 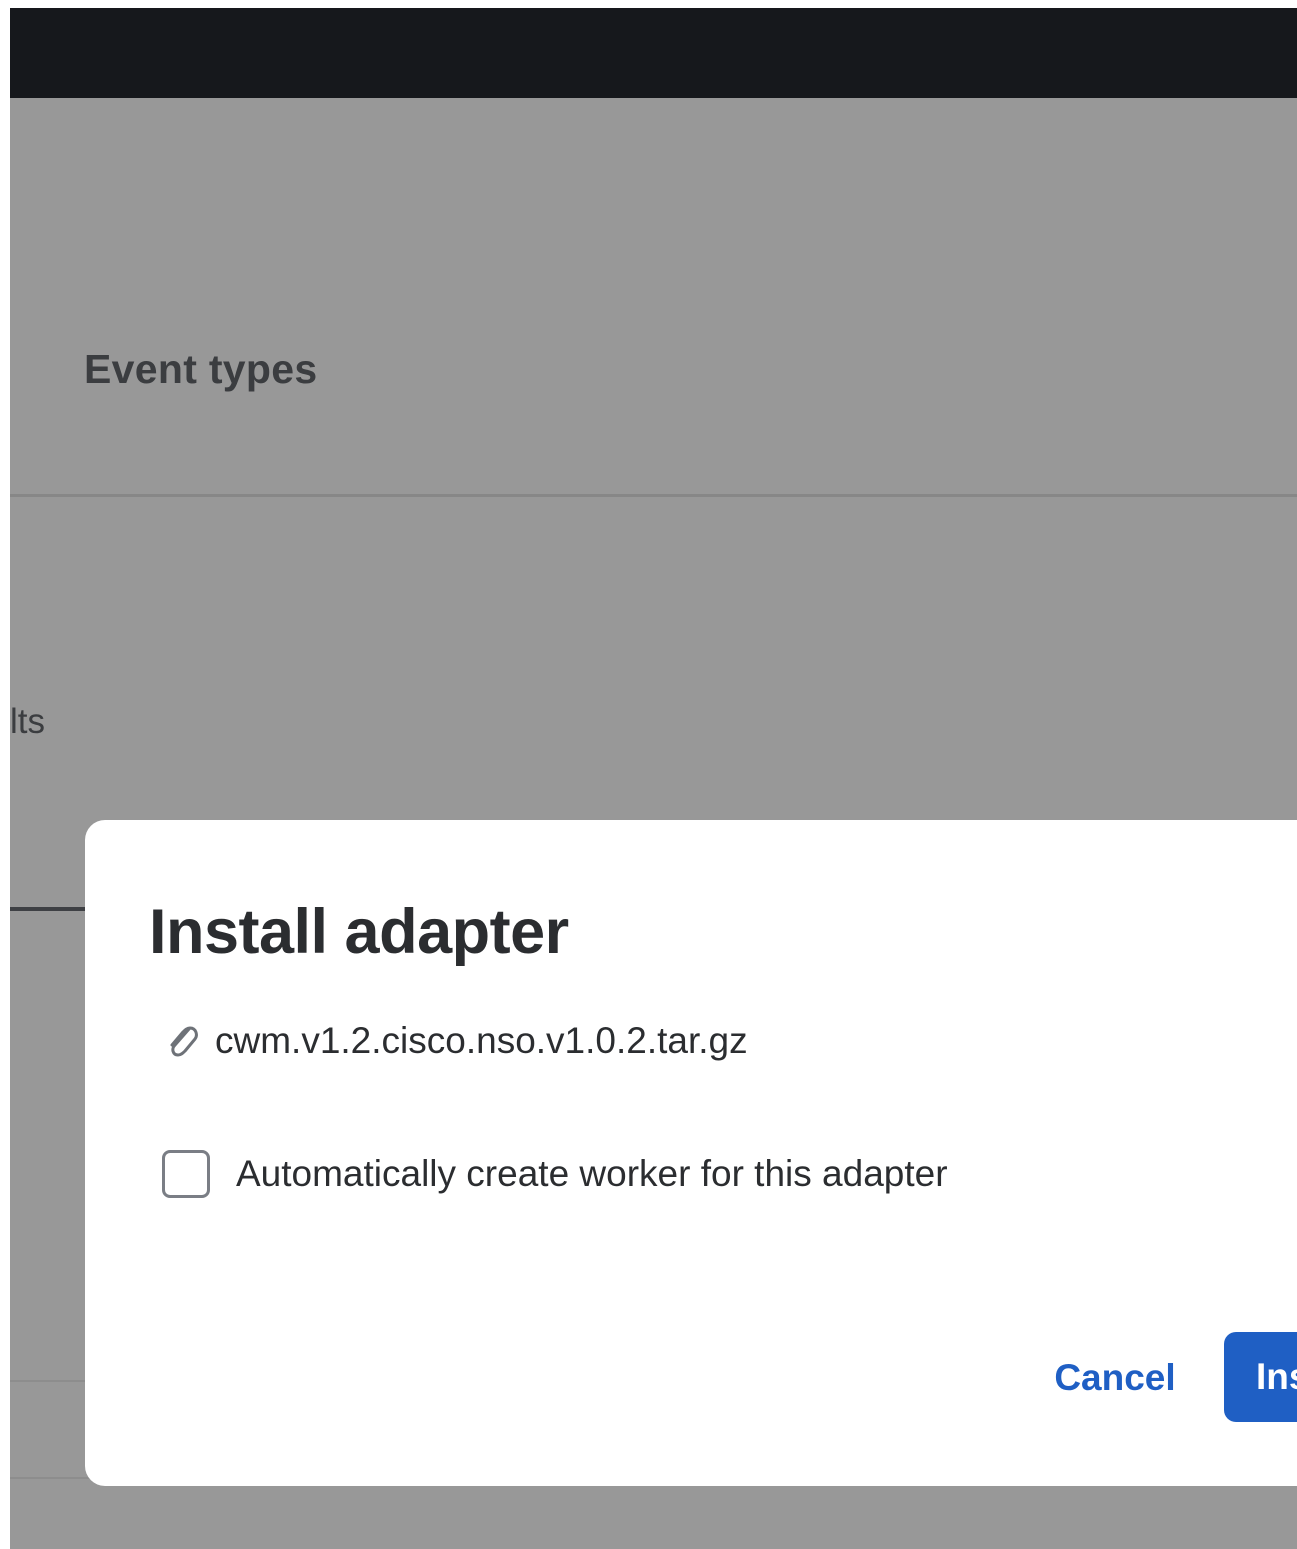 I want to click on background-tab-label: lts, so click(x=27, y=721).